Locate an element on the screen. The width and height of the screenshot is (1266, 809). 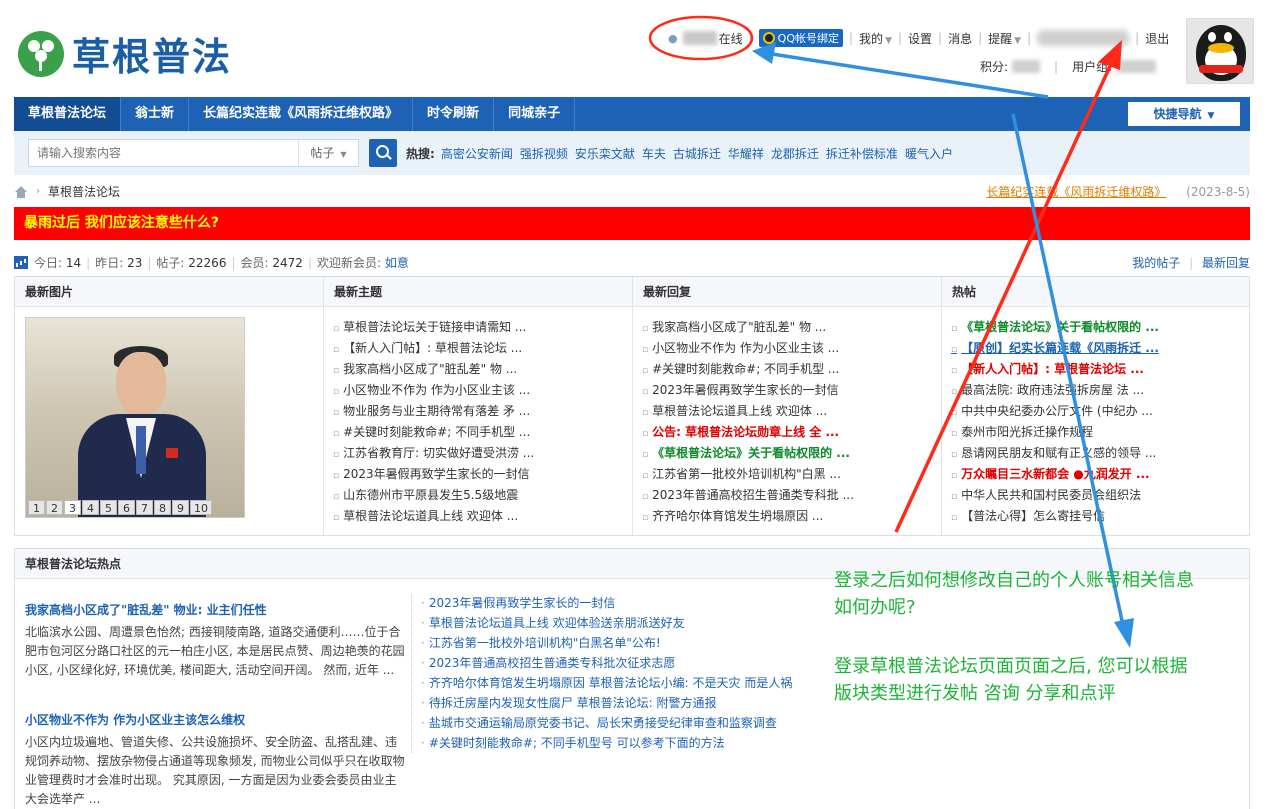
my-posts-link: 我的帖子 is located at coordinates (1156, 263).